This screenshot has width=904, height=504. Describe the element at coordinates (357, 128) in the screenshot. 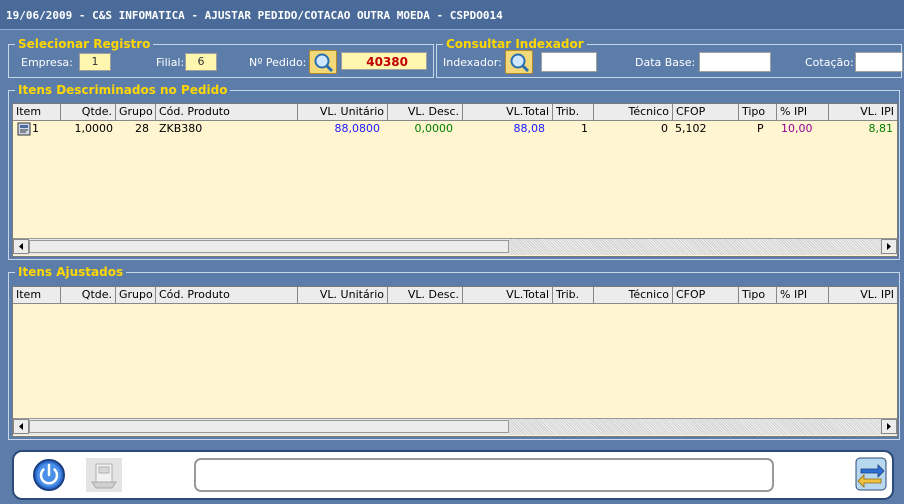

I see `cell-vl-unitario: 88,0800` at that location.